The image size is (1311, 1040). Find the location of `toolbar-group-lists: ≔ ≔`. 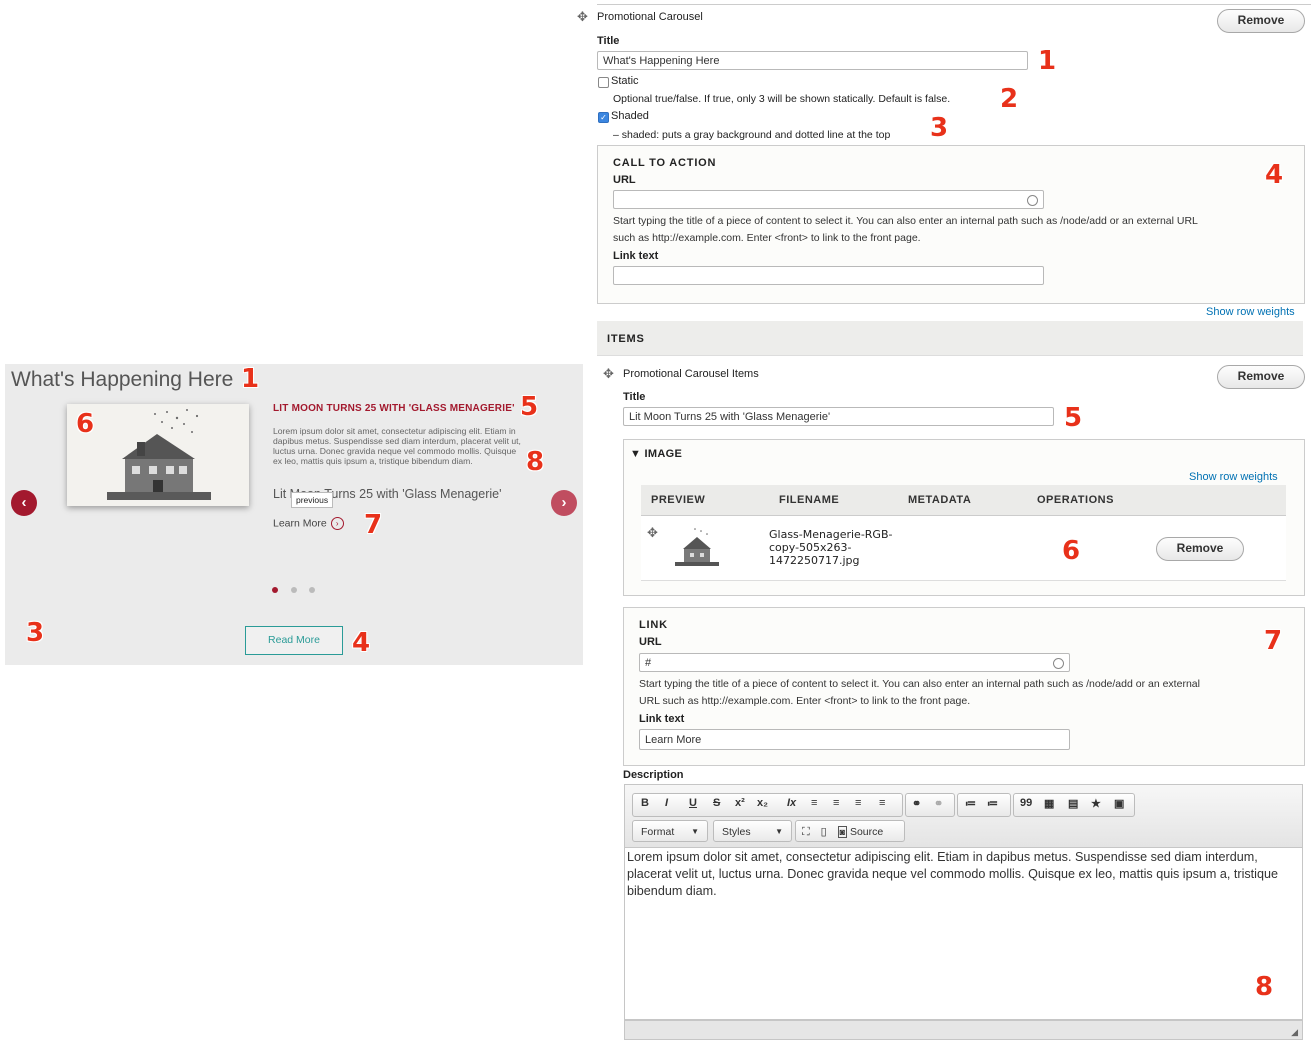

toolbar-group-lists: ≔ ≔ is located at coordinates (984, 805).